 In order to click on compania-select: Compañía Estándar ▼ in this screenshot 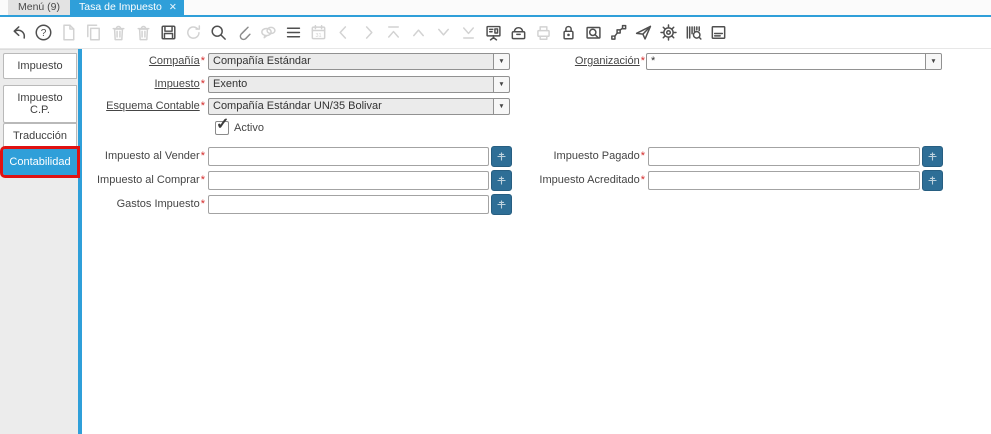, I will do `click(359, 61)`.